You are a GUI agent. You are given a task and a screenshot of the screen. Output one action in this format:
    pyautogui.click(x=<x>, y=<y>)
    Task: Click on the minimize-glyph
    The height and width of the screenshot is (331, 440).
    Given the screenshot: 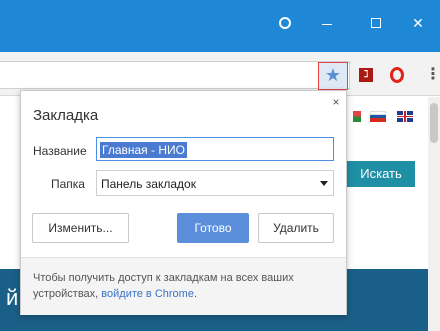 What is the action you would take?
    pyautogui.click(x=327, y=24)
    